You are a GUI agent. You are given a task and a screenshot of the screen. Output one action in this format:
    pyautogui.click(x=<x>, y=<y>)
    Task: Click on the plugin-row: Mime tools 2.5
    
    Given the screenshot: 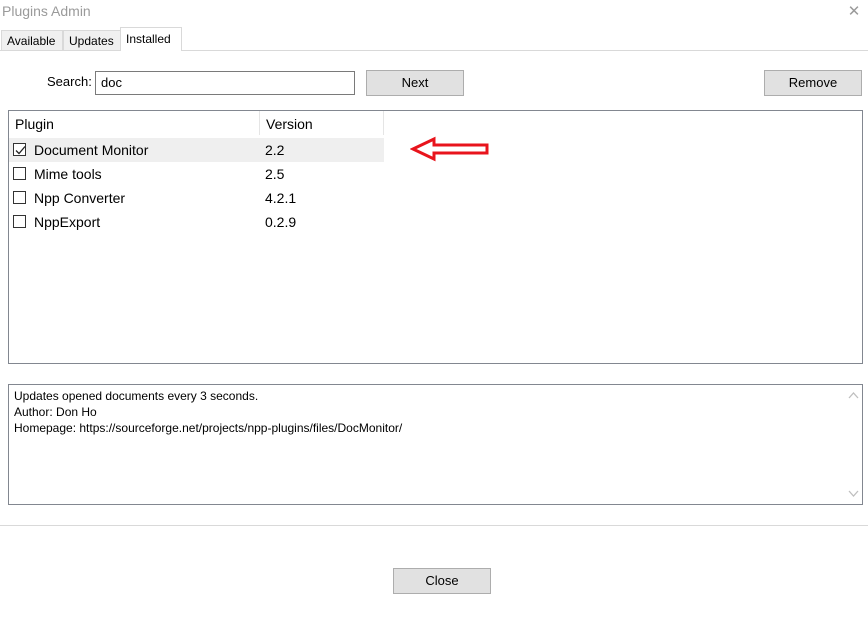 What is the action you would take?
    pyautogui.click(x=196, y=174)
    